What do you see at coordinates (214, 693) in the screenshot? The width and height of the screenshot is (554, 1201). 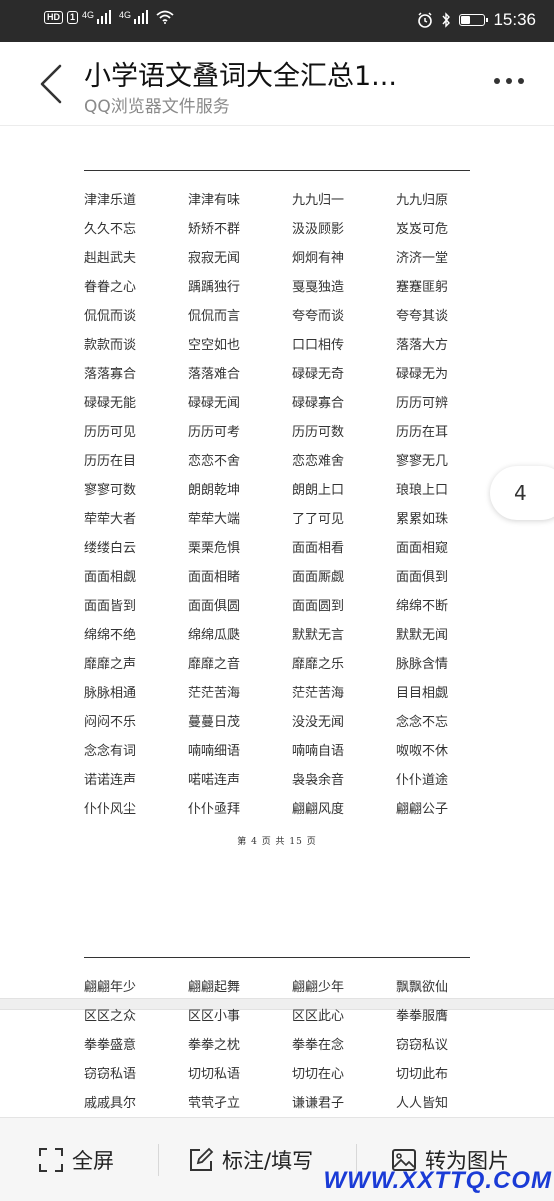 I see `word-cell: 茫茫苦海` at bounding box center [214, 693].